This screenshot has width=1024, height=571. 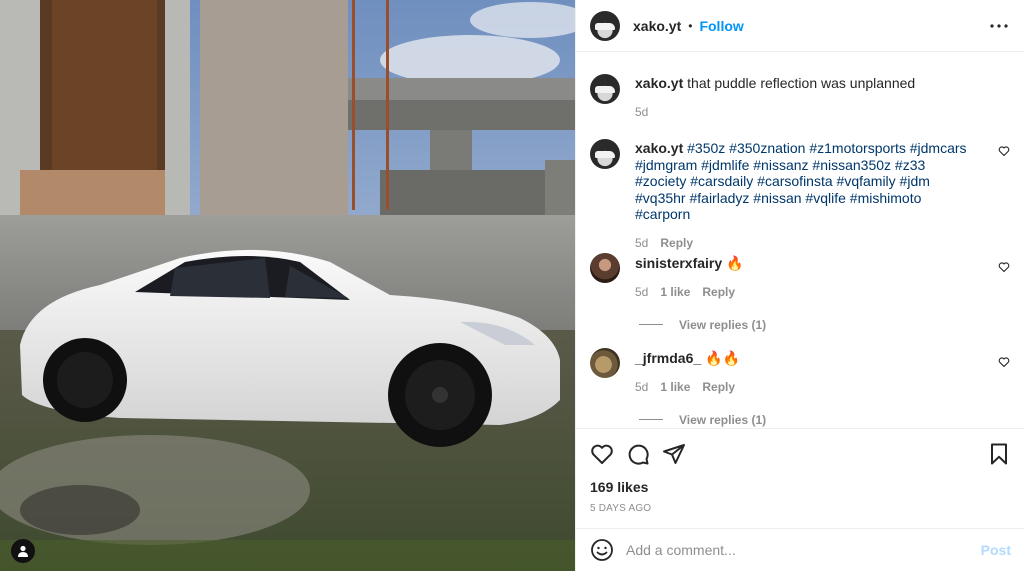 I want to click on comment-username: _jfrmda6_, so click(x=668, y=358).